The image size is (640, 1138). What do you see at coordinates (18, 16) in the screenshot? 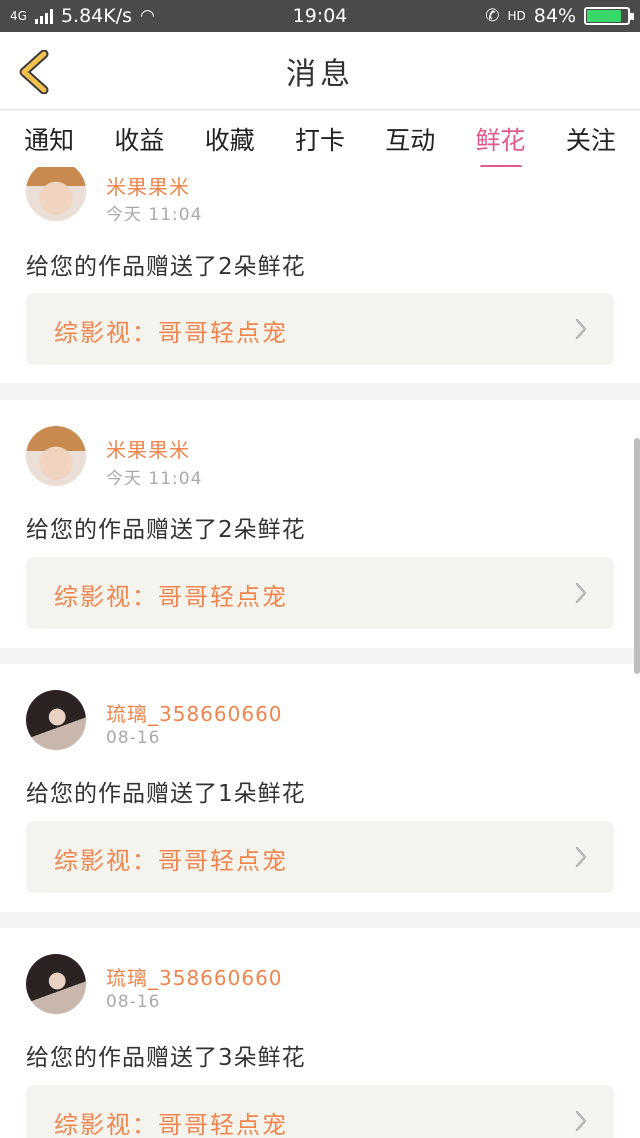
I see `network-type: 4G` at bounding box center [18, 16].